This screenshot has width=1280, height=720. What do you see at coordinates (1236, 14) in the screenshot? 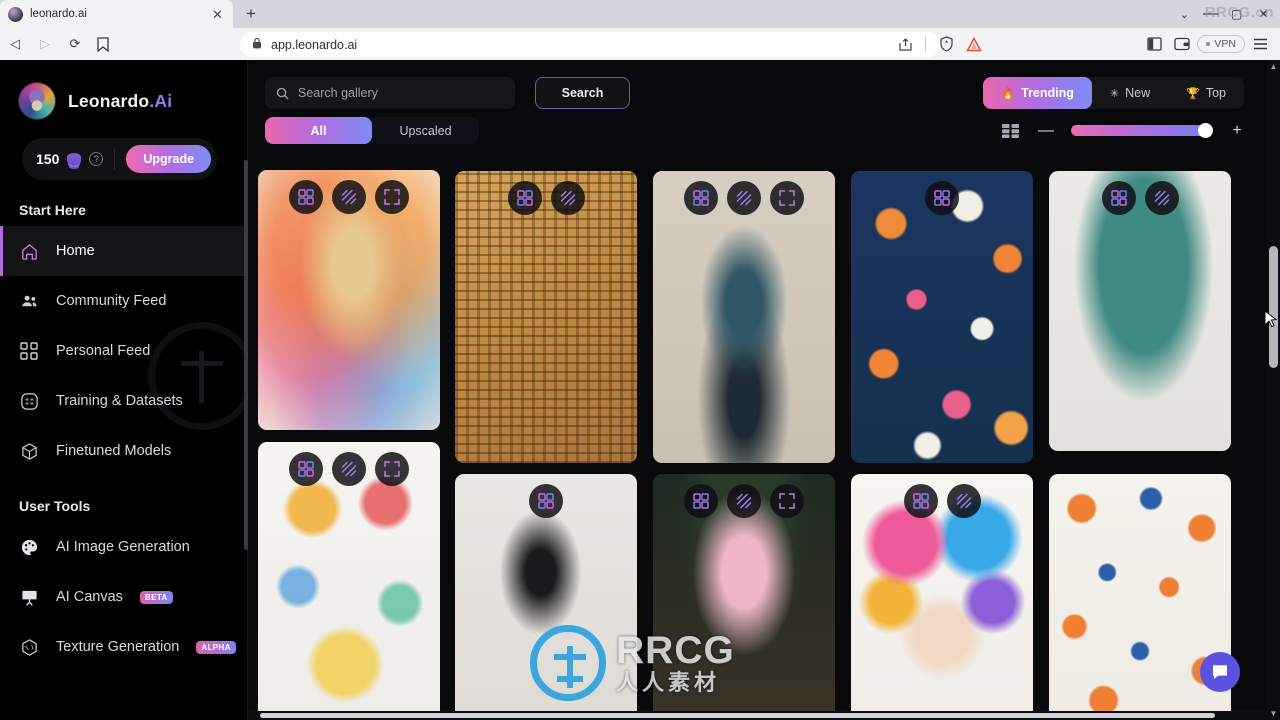
I see `maximize-button: ▢` at bounding box center [1236, 14].